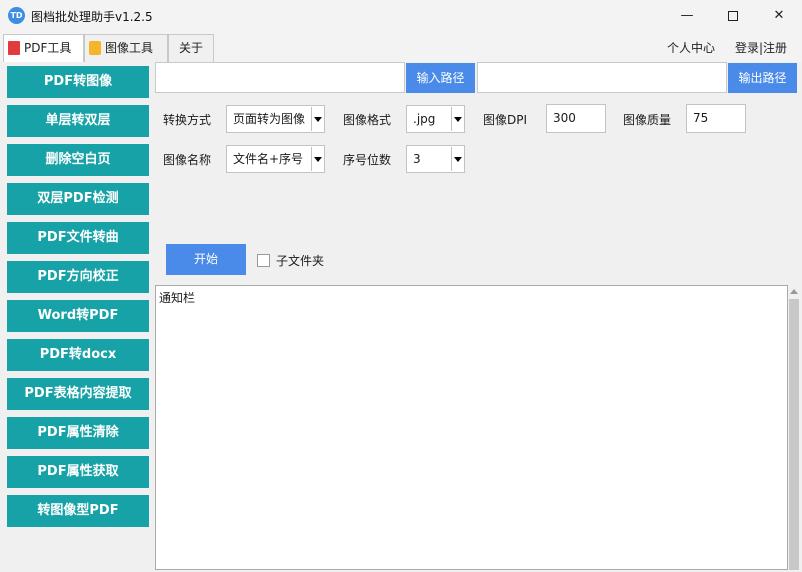 The image size is (802, 572). I want to click on image-quality-input: 75, so click(716, 118).